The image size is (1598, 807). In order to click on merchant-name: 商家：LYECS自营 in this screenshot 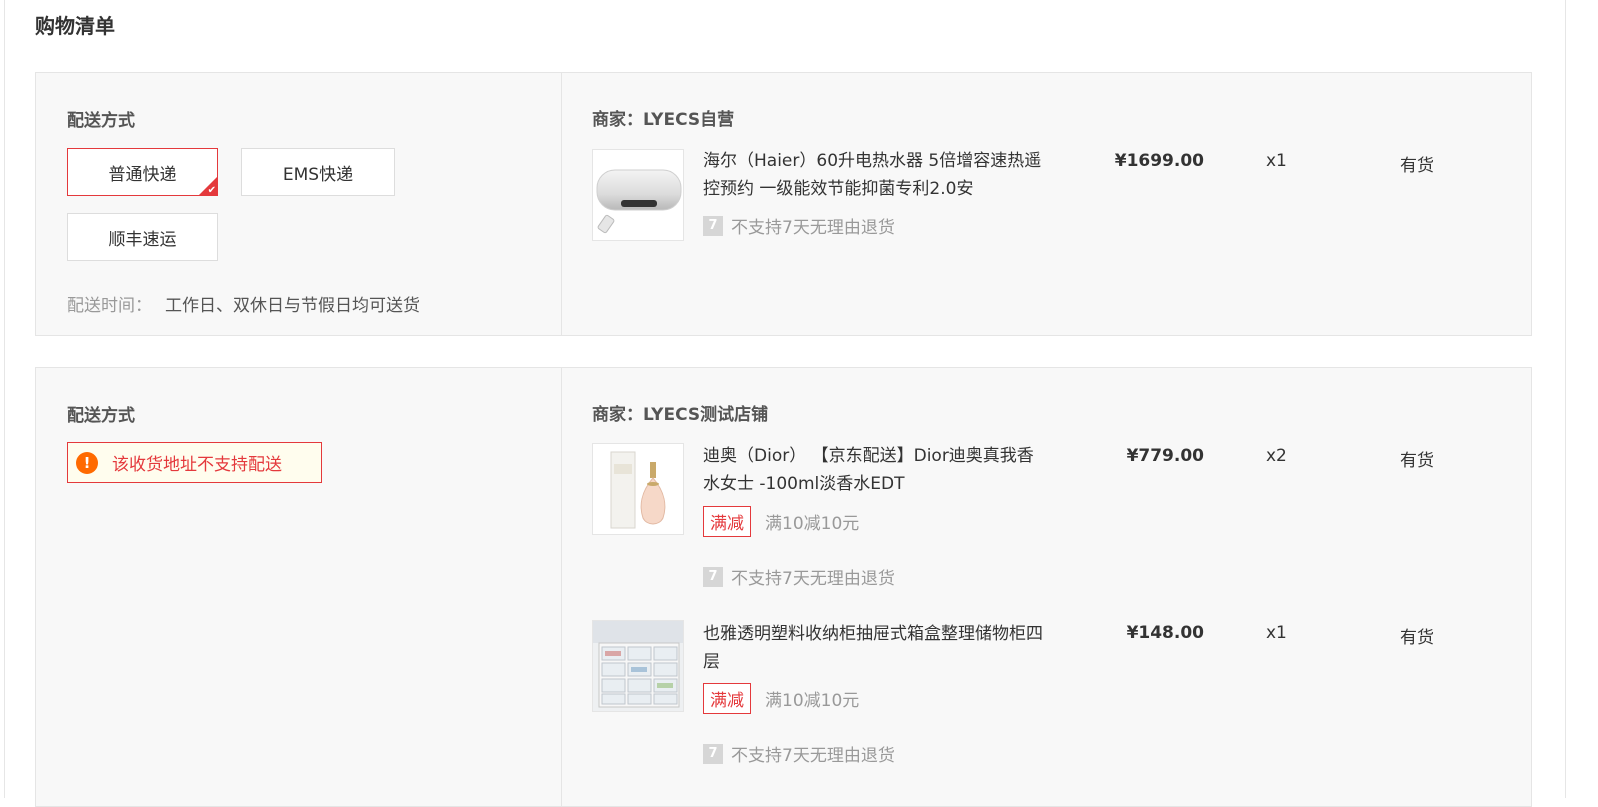, I will do `click(663, 120)`.